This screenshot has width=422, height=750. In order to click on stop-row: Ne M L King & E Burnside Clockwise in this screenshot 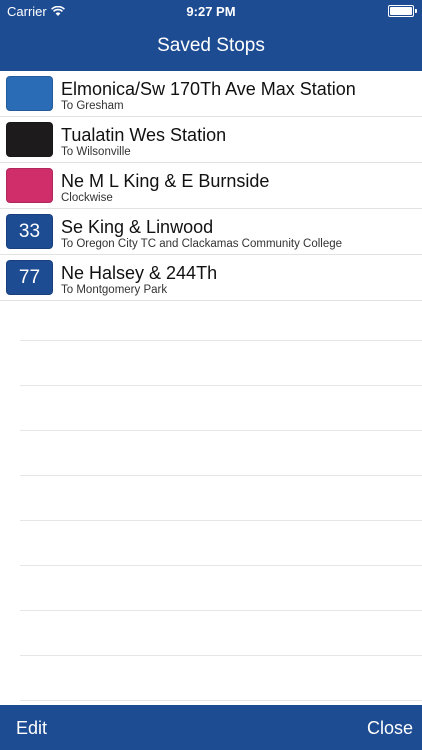, I will do `click(211, 186)`.